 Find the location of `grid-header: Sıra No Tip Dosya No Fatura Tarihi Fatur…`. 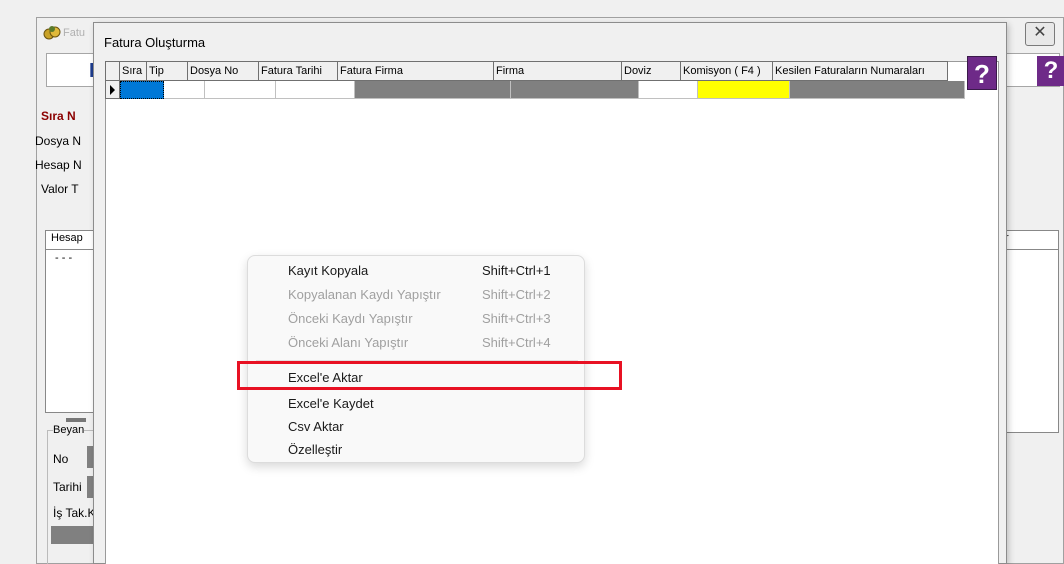

grid-header: Sıra No Tip Dosya No Fatura Tarihi Fatur… is located at coordinates (533, 71).